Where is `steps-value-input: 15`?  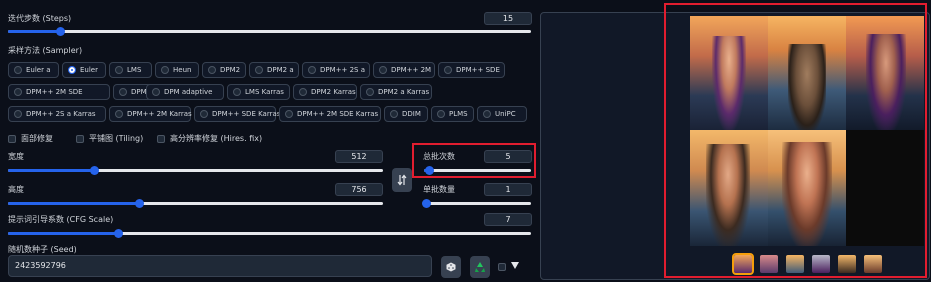
steps-value-input: 15 is located at coordinates (508, 18).